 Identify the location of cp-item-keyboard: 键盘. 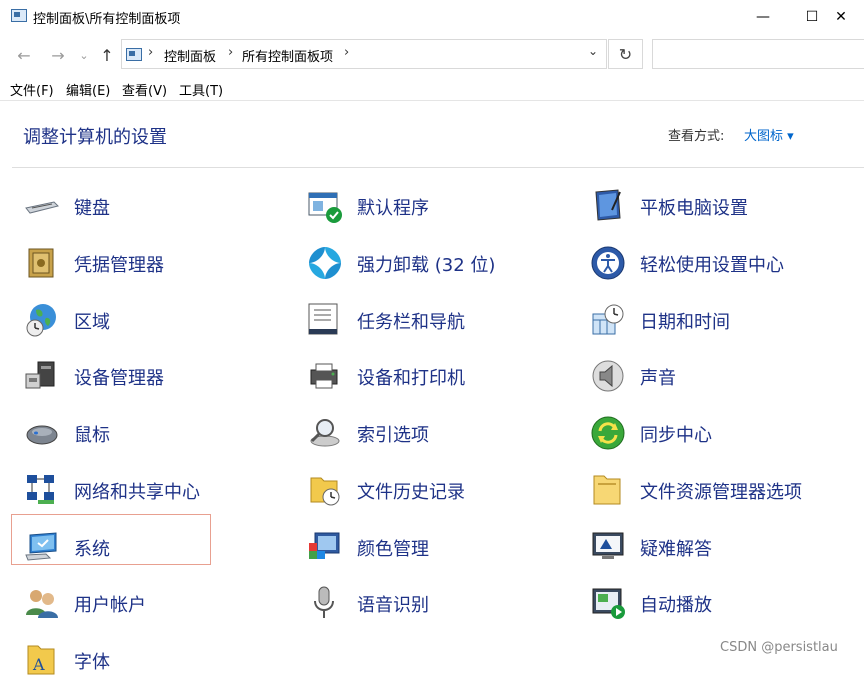
(159, 204).